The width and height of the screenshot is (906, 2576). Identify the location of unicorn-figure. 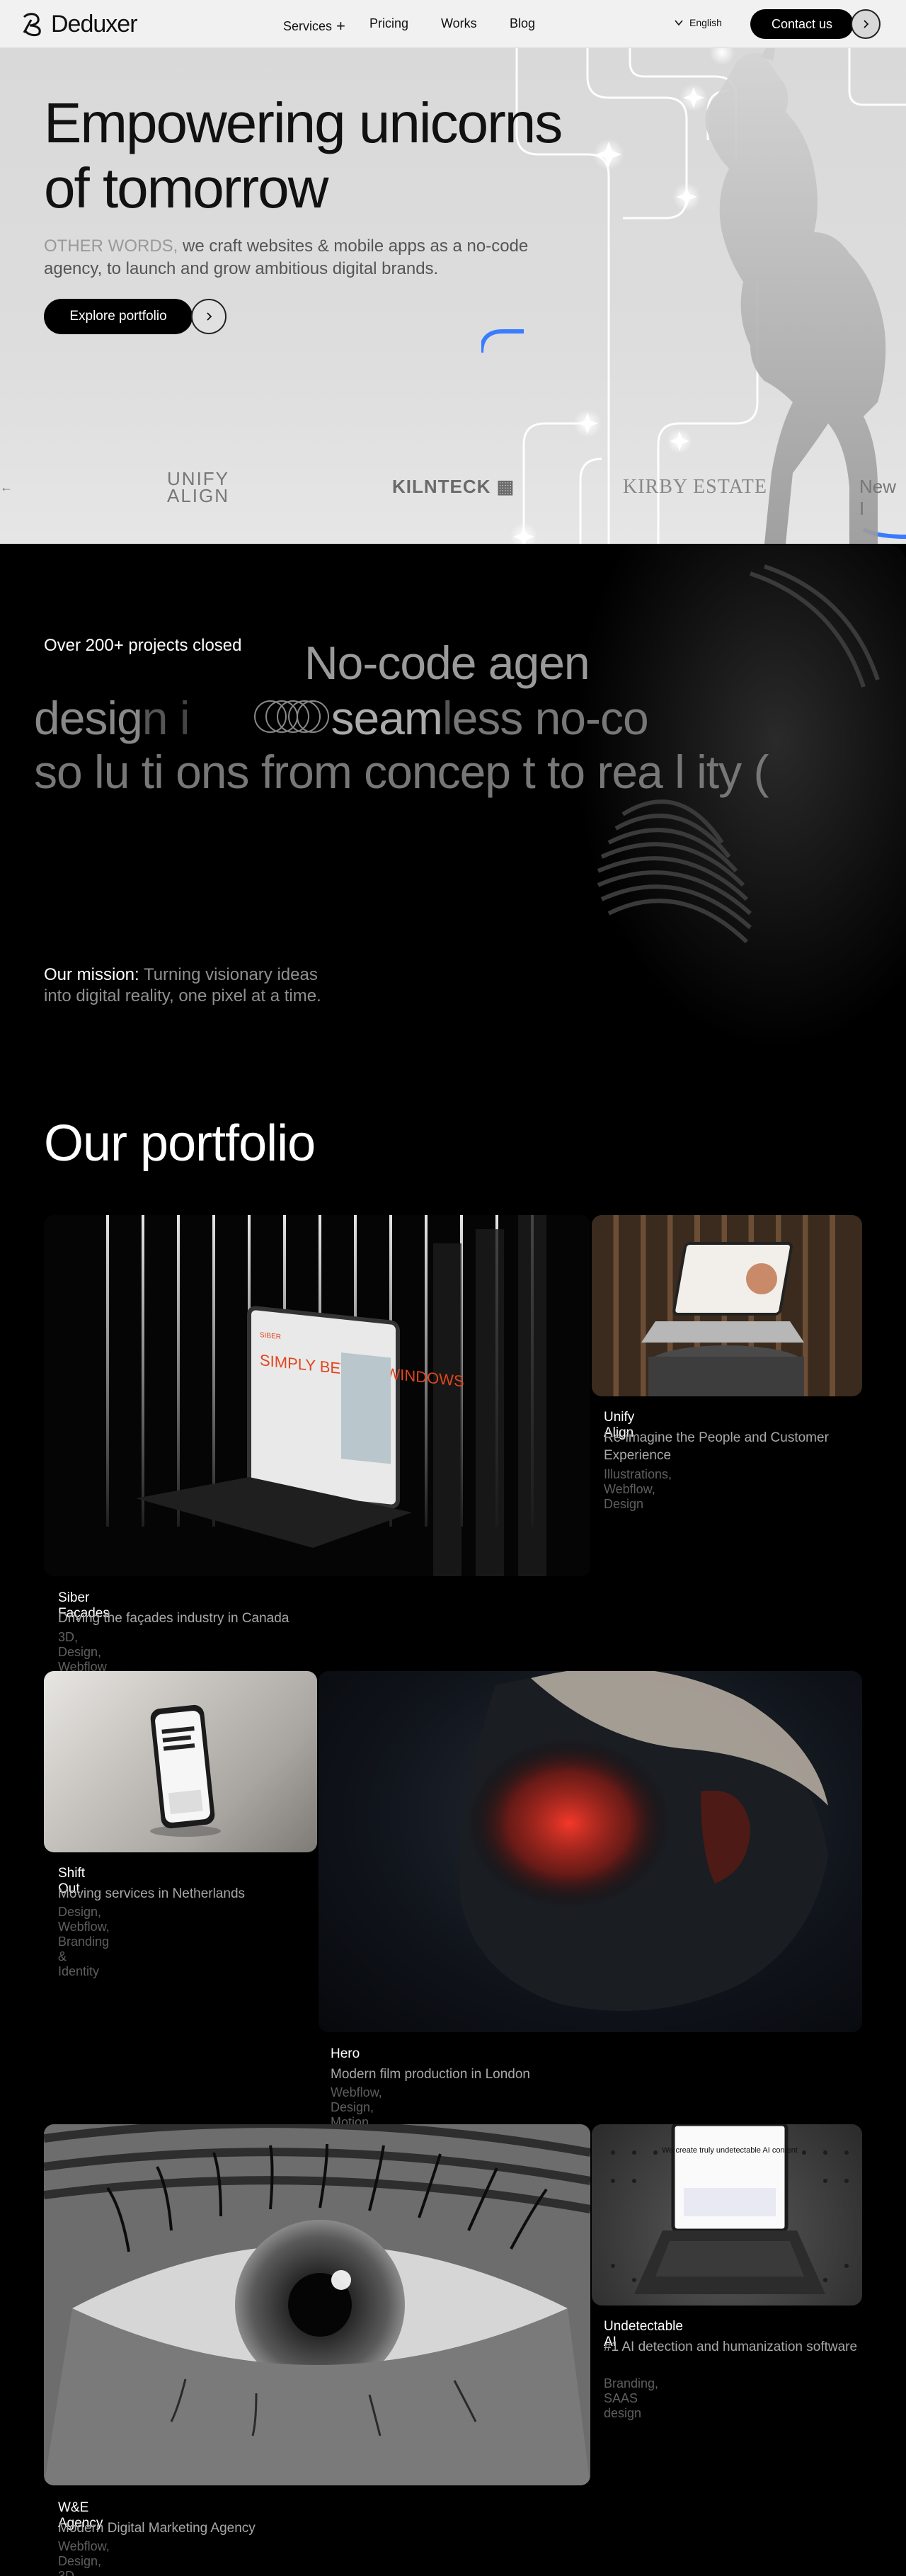
(795, 296).